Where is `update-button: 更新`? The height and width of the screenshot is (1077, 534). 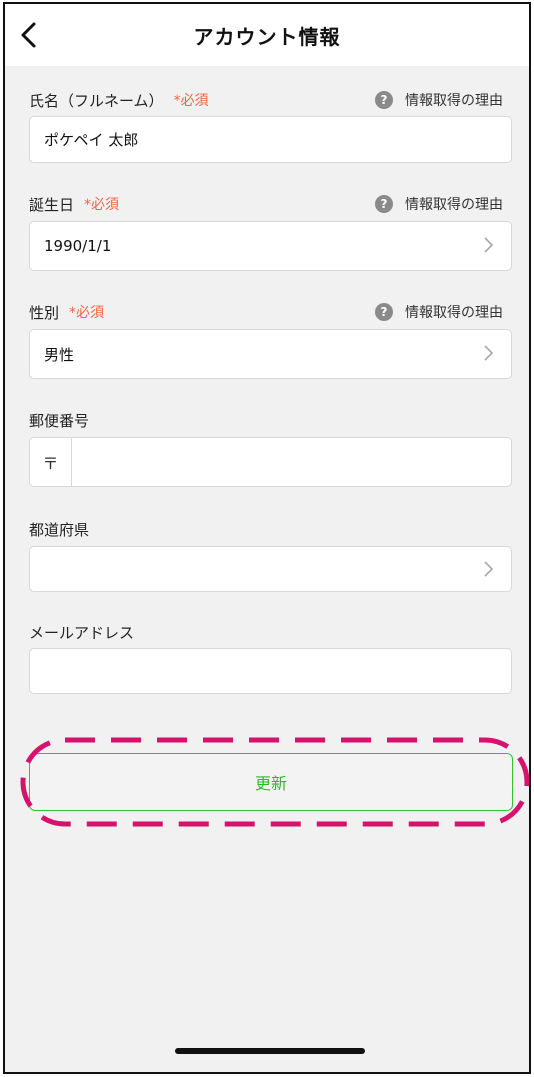
update-button: 更新 is located at coordinates (271, 782).